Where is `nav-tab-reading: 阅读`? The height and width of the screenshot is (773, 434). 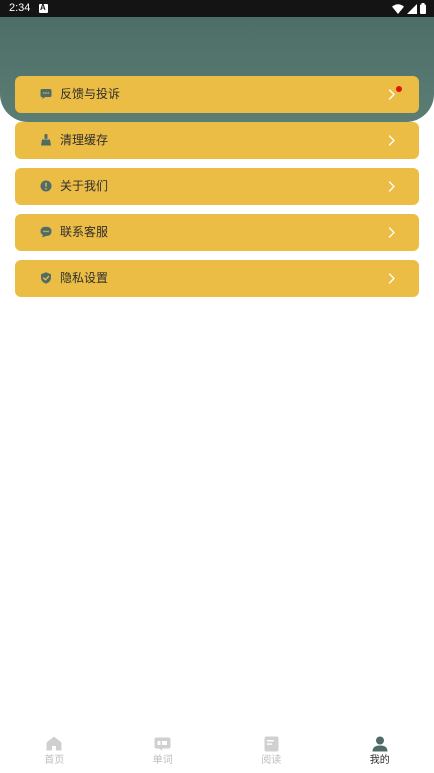 nav-tab-reading: 阅读 is located at coordinates (271, 749).